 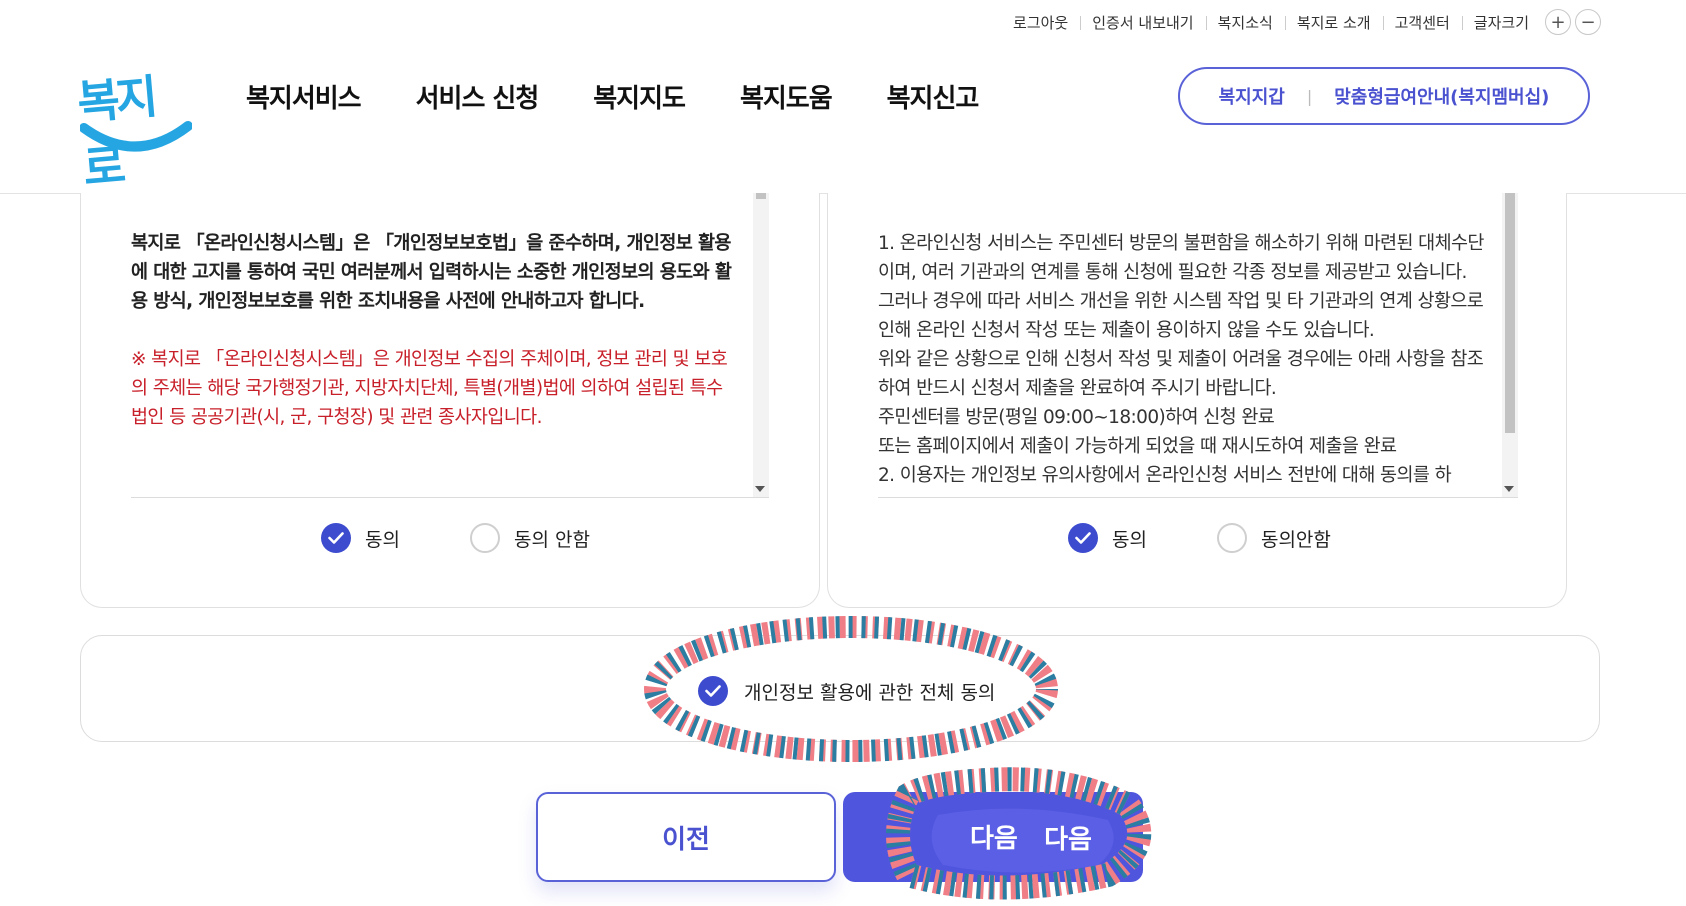 What do you see at coordinates (1107, 538) in the screenshot?
I see `right-agree-radio: 동의` at bounding box center [1107, 538].